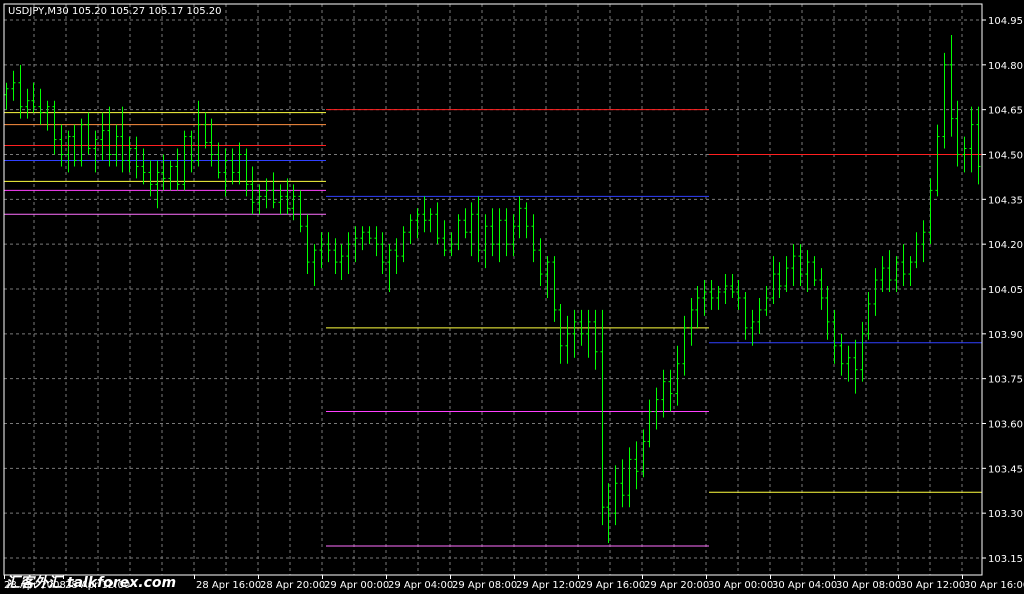 The height and width of the screenshot is (594, 1024). What do you see at coordinates (292, 585) in the screenshot?
I see `time-tick-label: 28 Apr 20:00` at bounding box center [292, 585].